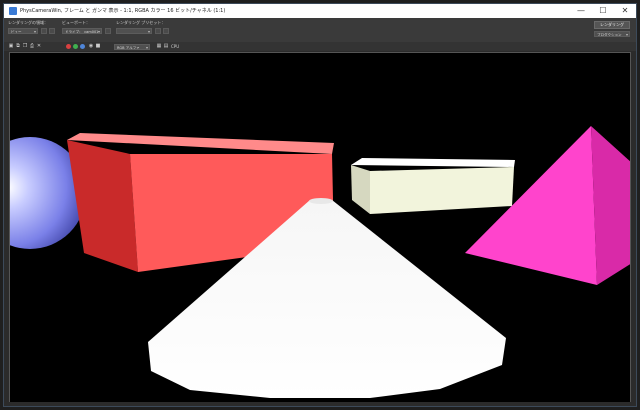  What do you see at coordinates (68, 46) in the screenshot?
I see `red-channel-toggle` at bounding box center [68, 46].